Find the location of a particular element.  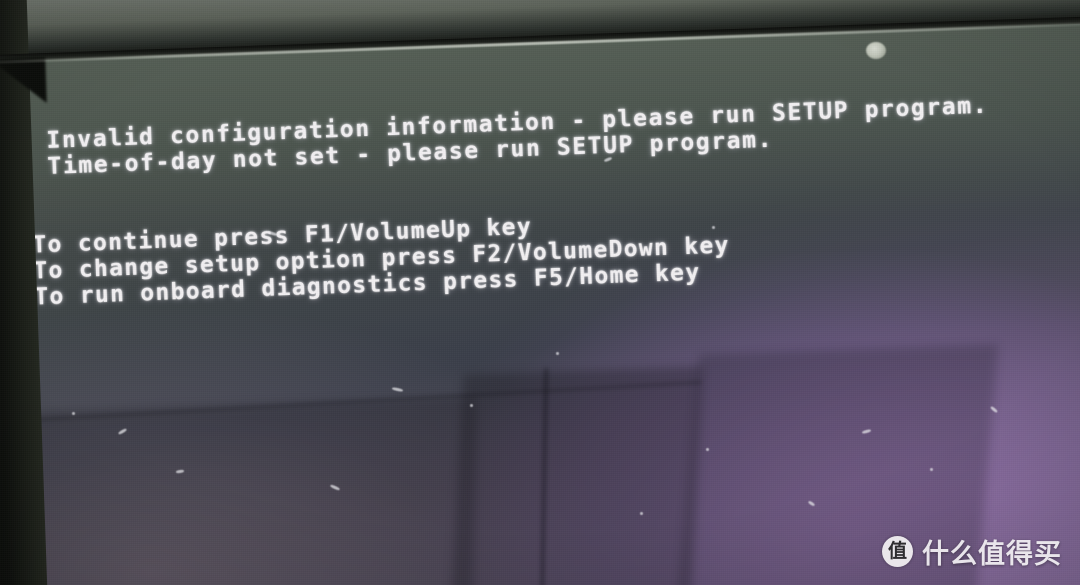

webcam-icon is located at coordinates (876, 50).